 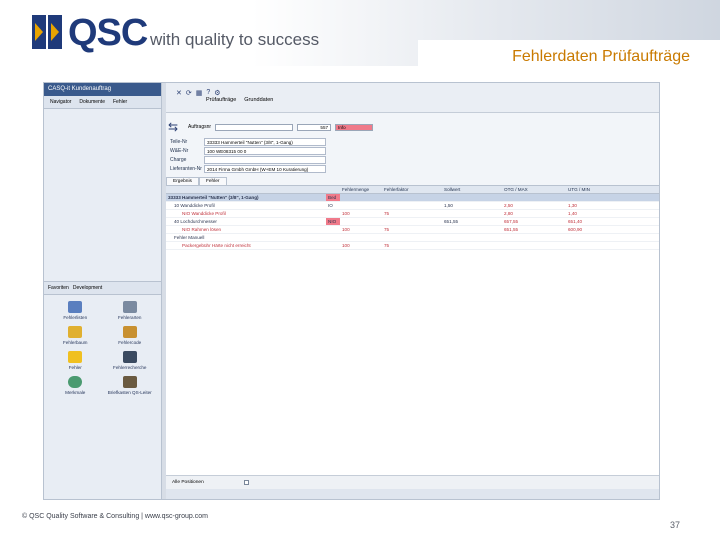 What do you see at coordinates (412, 494) in the screenshot?
I see `status-bar` at bounding box center [412, 494].